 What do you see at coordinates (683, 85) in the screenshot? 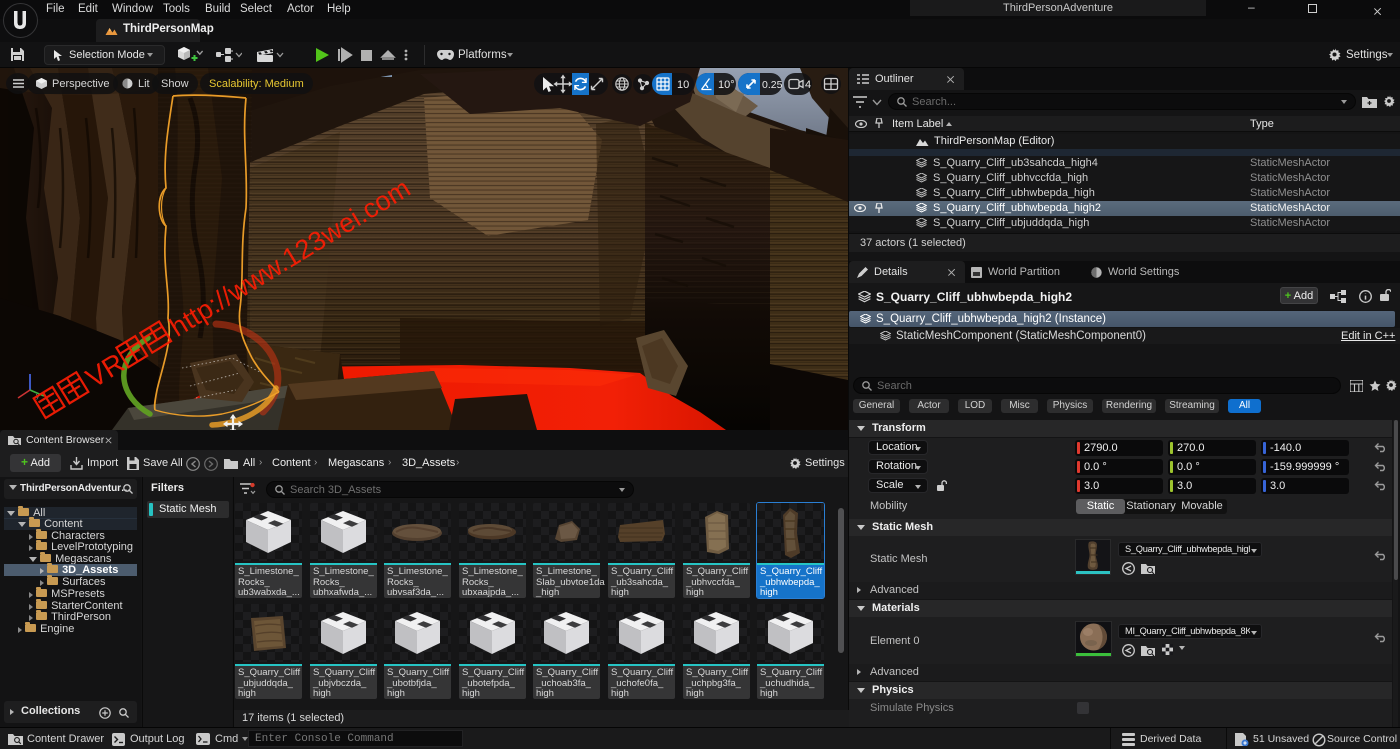
I see `svg-text: 10` at bounding box center [683, 85].